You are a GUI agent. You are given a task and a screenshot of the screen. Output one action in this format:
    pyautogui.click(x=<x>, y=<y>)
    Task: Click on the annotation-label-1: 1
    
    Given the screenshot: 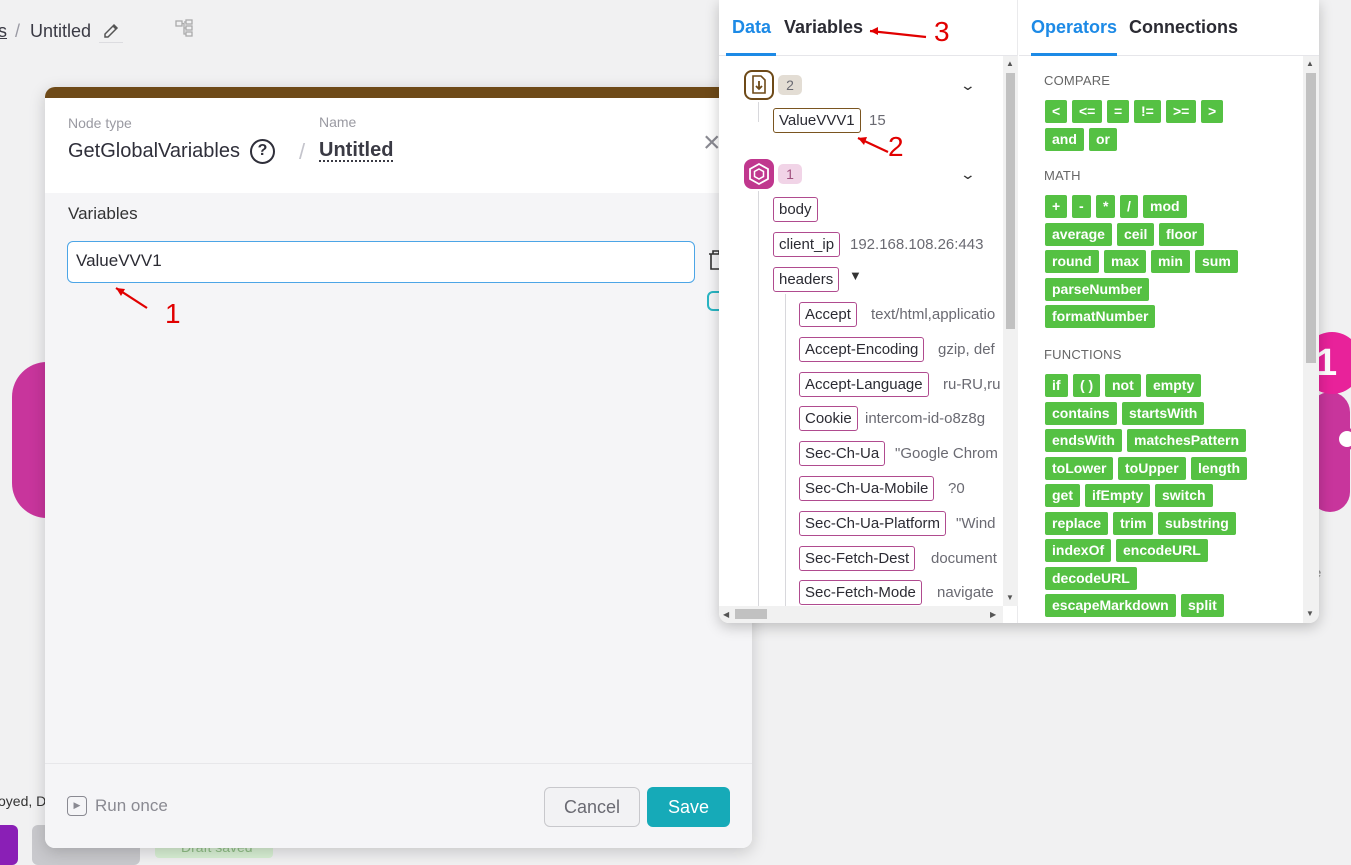 What is the action you would take?
    pyautogui.click(x=173, y=313)
    